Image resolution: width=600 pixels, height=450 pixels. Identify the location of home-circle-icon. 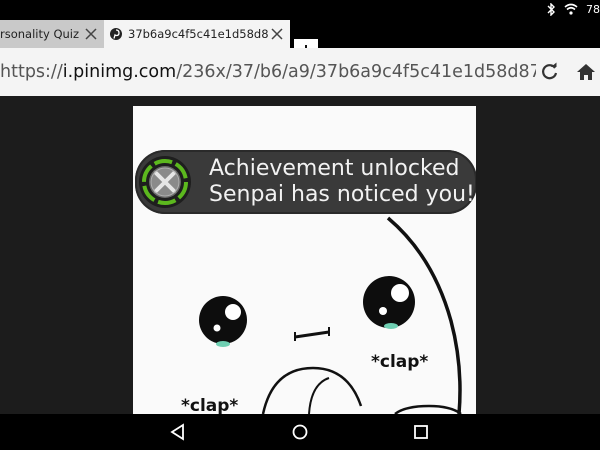
(300, 432).